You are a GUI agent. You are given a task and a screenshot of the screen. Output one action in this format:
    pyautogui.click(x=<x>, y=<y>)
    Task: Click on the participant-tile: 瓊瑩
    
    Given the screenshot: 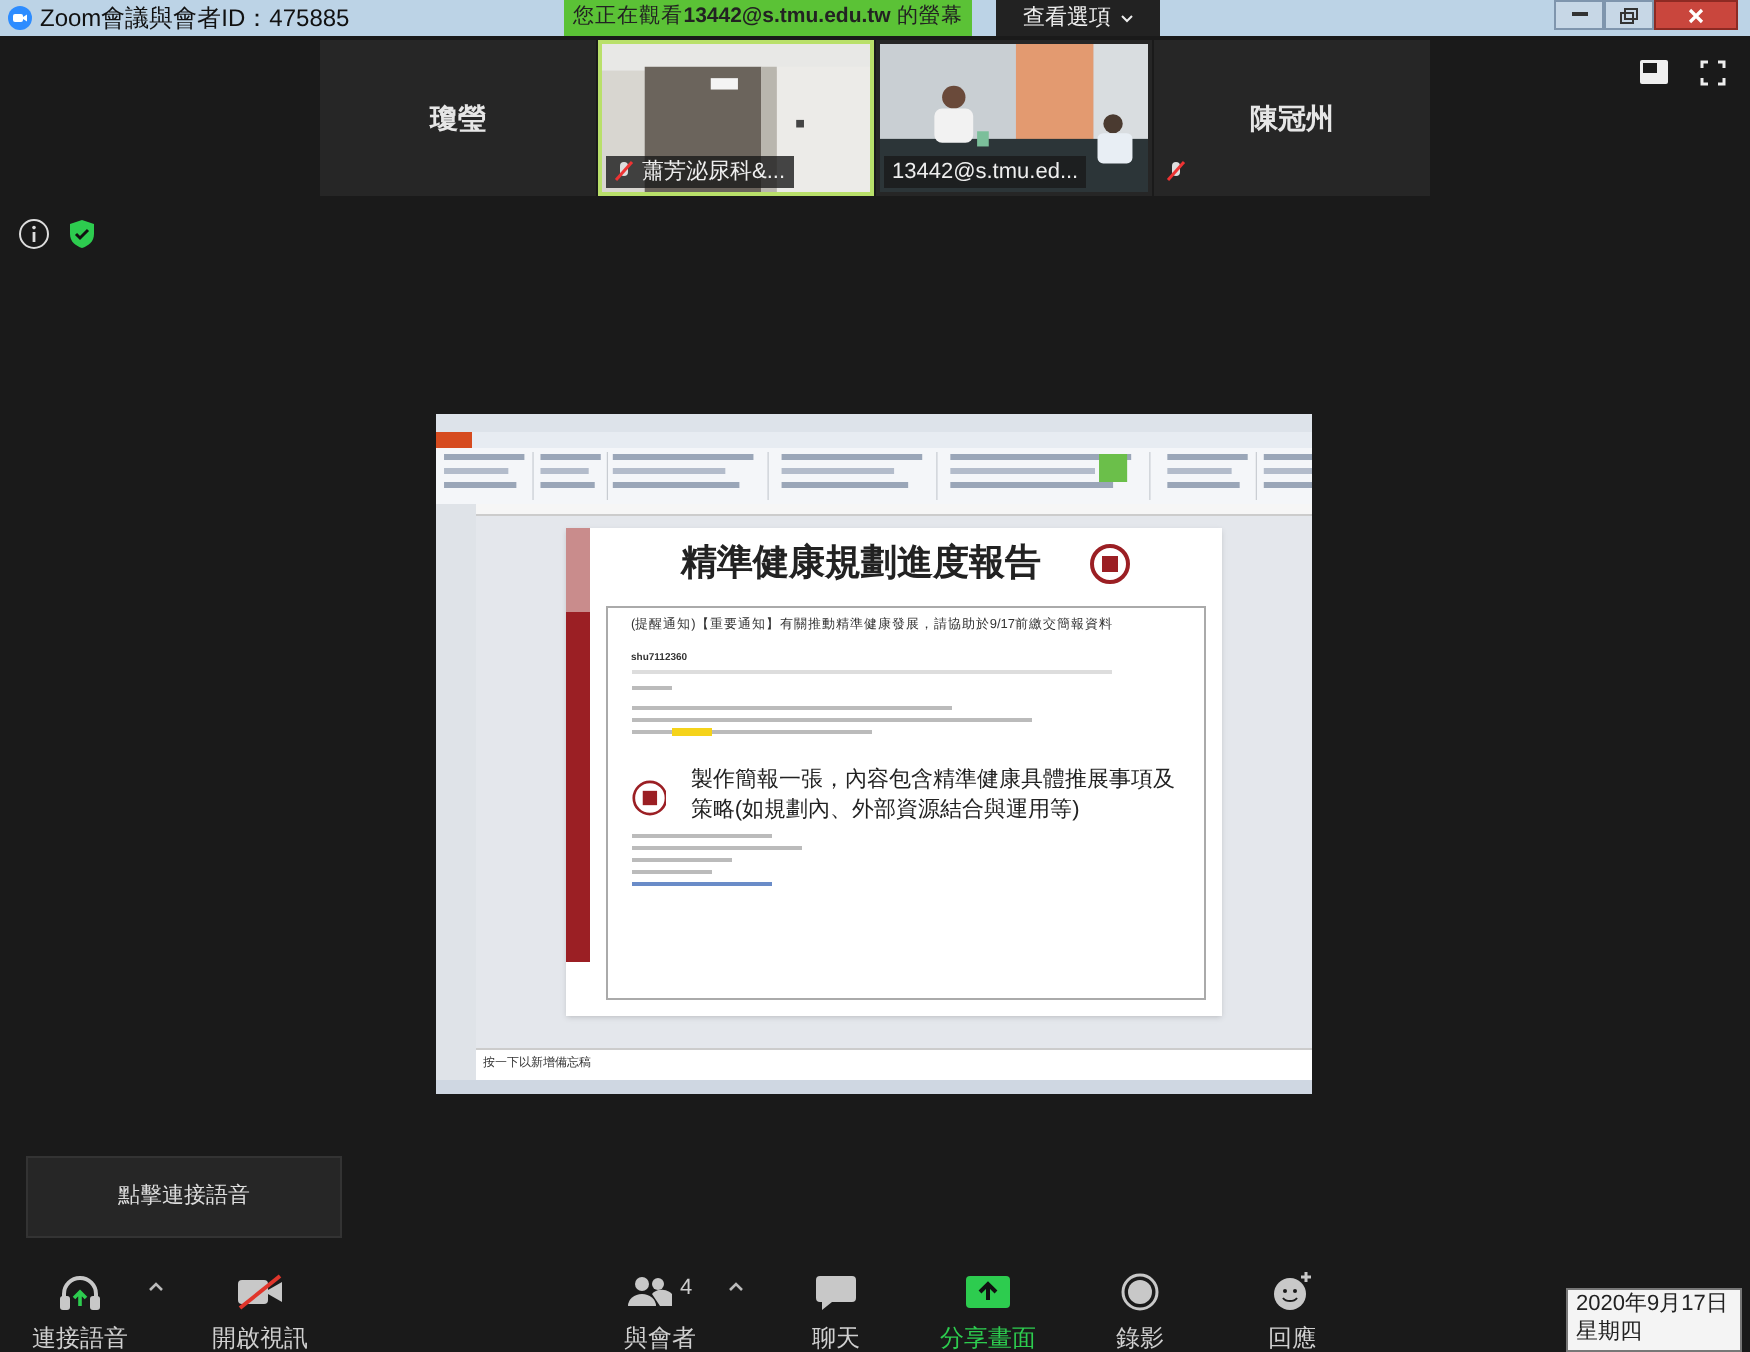 What is the action you would take?
    pyautogui.click(x=458, y=118)
    